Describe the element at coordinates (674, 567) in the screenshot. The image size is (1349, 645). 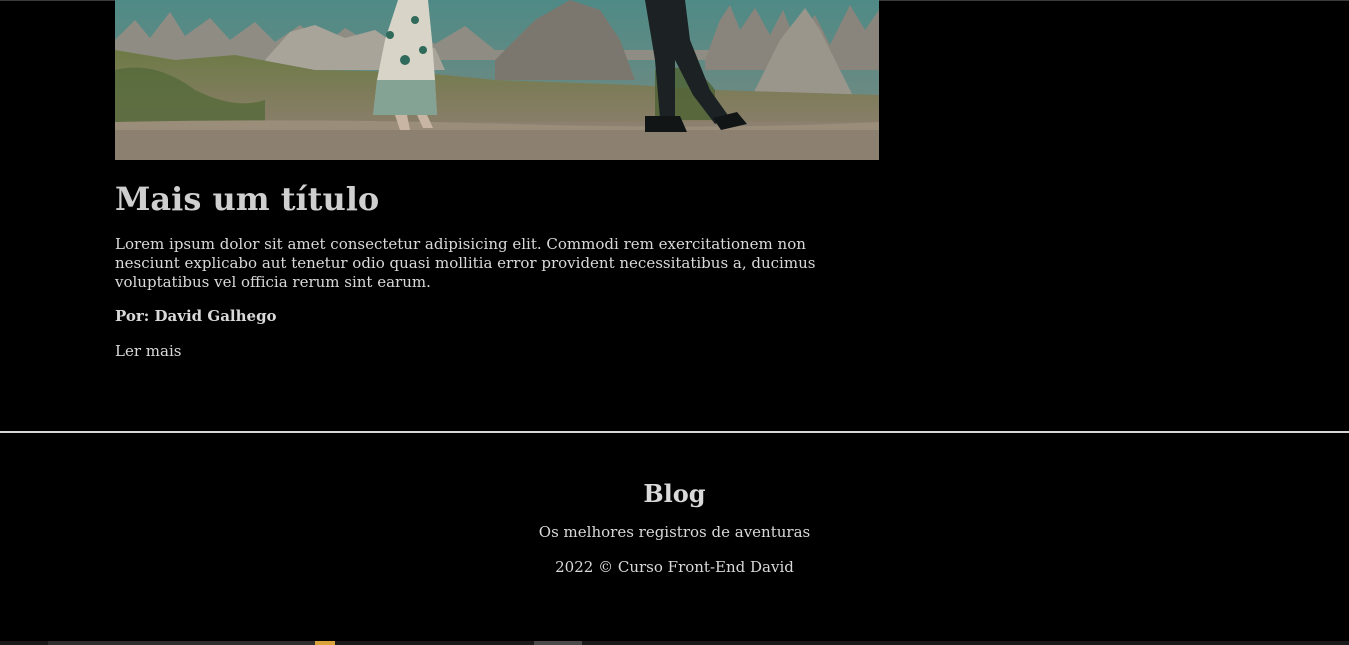
I see `footer-copyright: 2022 © Curso Front-End David` at that location.